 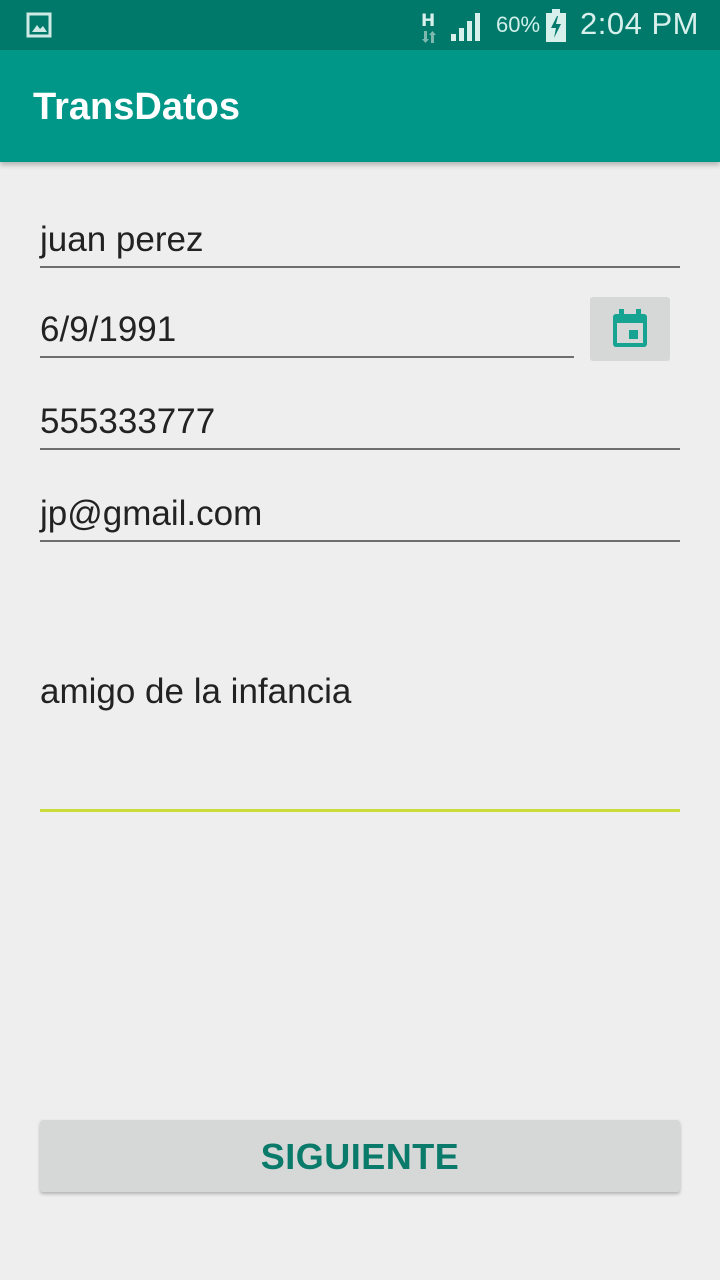 I want to click on calendar-icon, so click(x=630, y=328).